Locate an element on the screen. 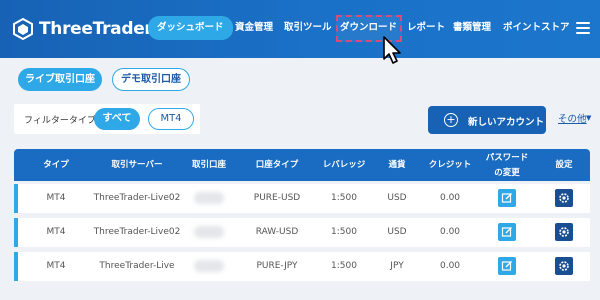 This screenshot has width=600, height=300. col-credit: クレジット is located at coordinates (450, 165).